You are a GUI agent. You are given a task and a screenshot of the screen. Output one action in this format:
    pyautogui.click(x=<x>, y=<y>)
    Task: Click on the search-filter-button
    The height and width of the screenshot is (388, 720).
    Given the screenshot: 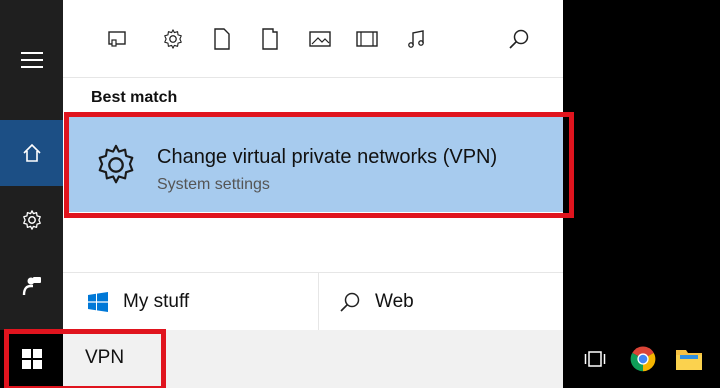 What is the action you would take?
    pyautogui.click(x=519, y=39)
    